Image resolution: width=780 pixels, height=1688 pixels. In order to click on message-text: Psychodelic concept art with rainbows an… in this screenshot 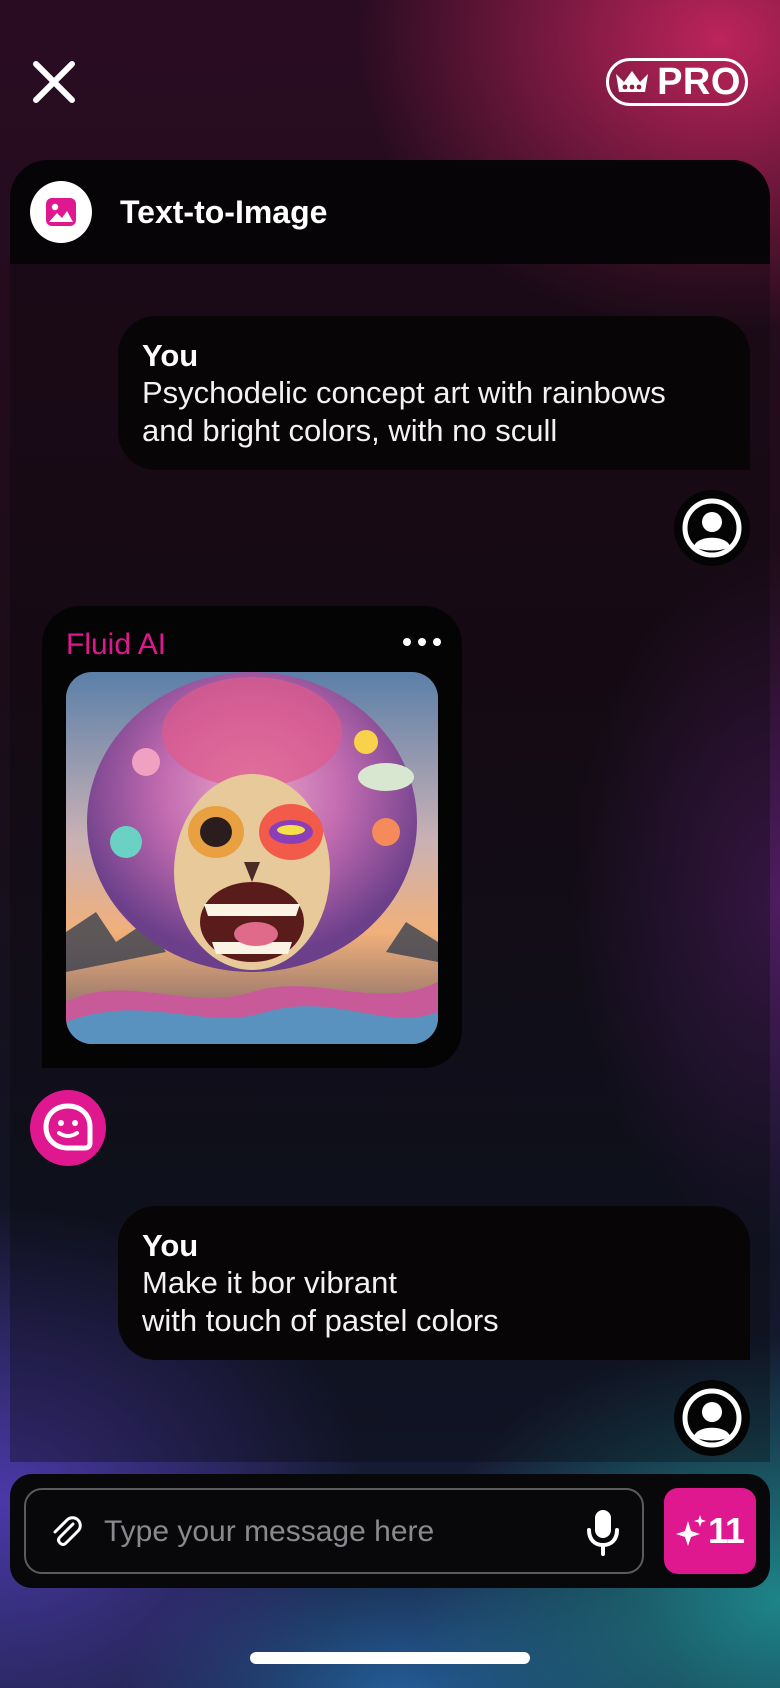, I will do `click(404, 411)`.